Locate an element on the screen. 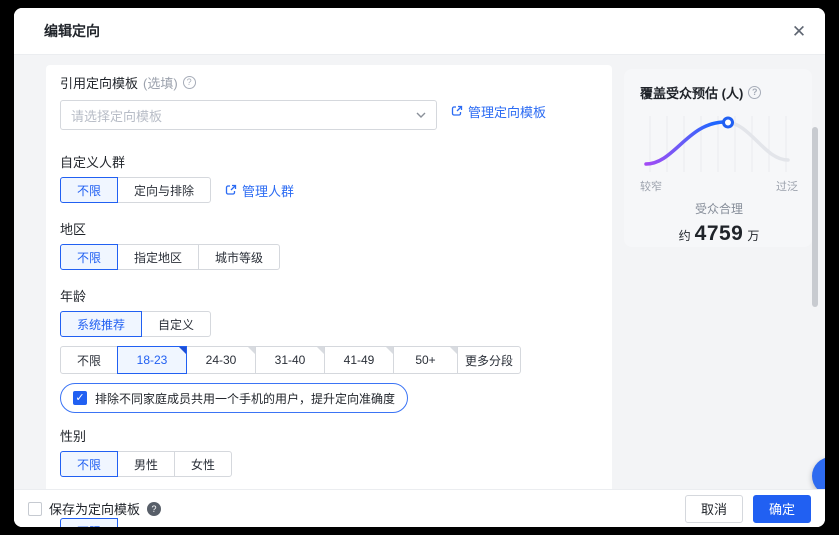 The image size is (839, 535). gender-option-male: 男性 is located at coordinates (146, 464).